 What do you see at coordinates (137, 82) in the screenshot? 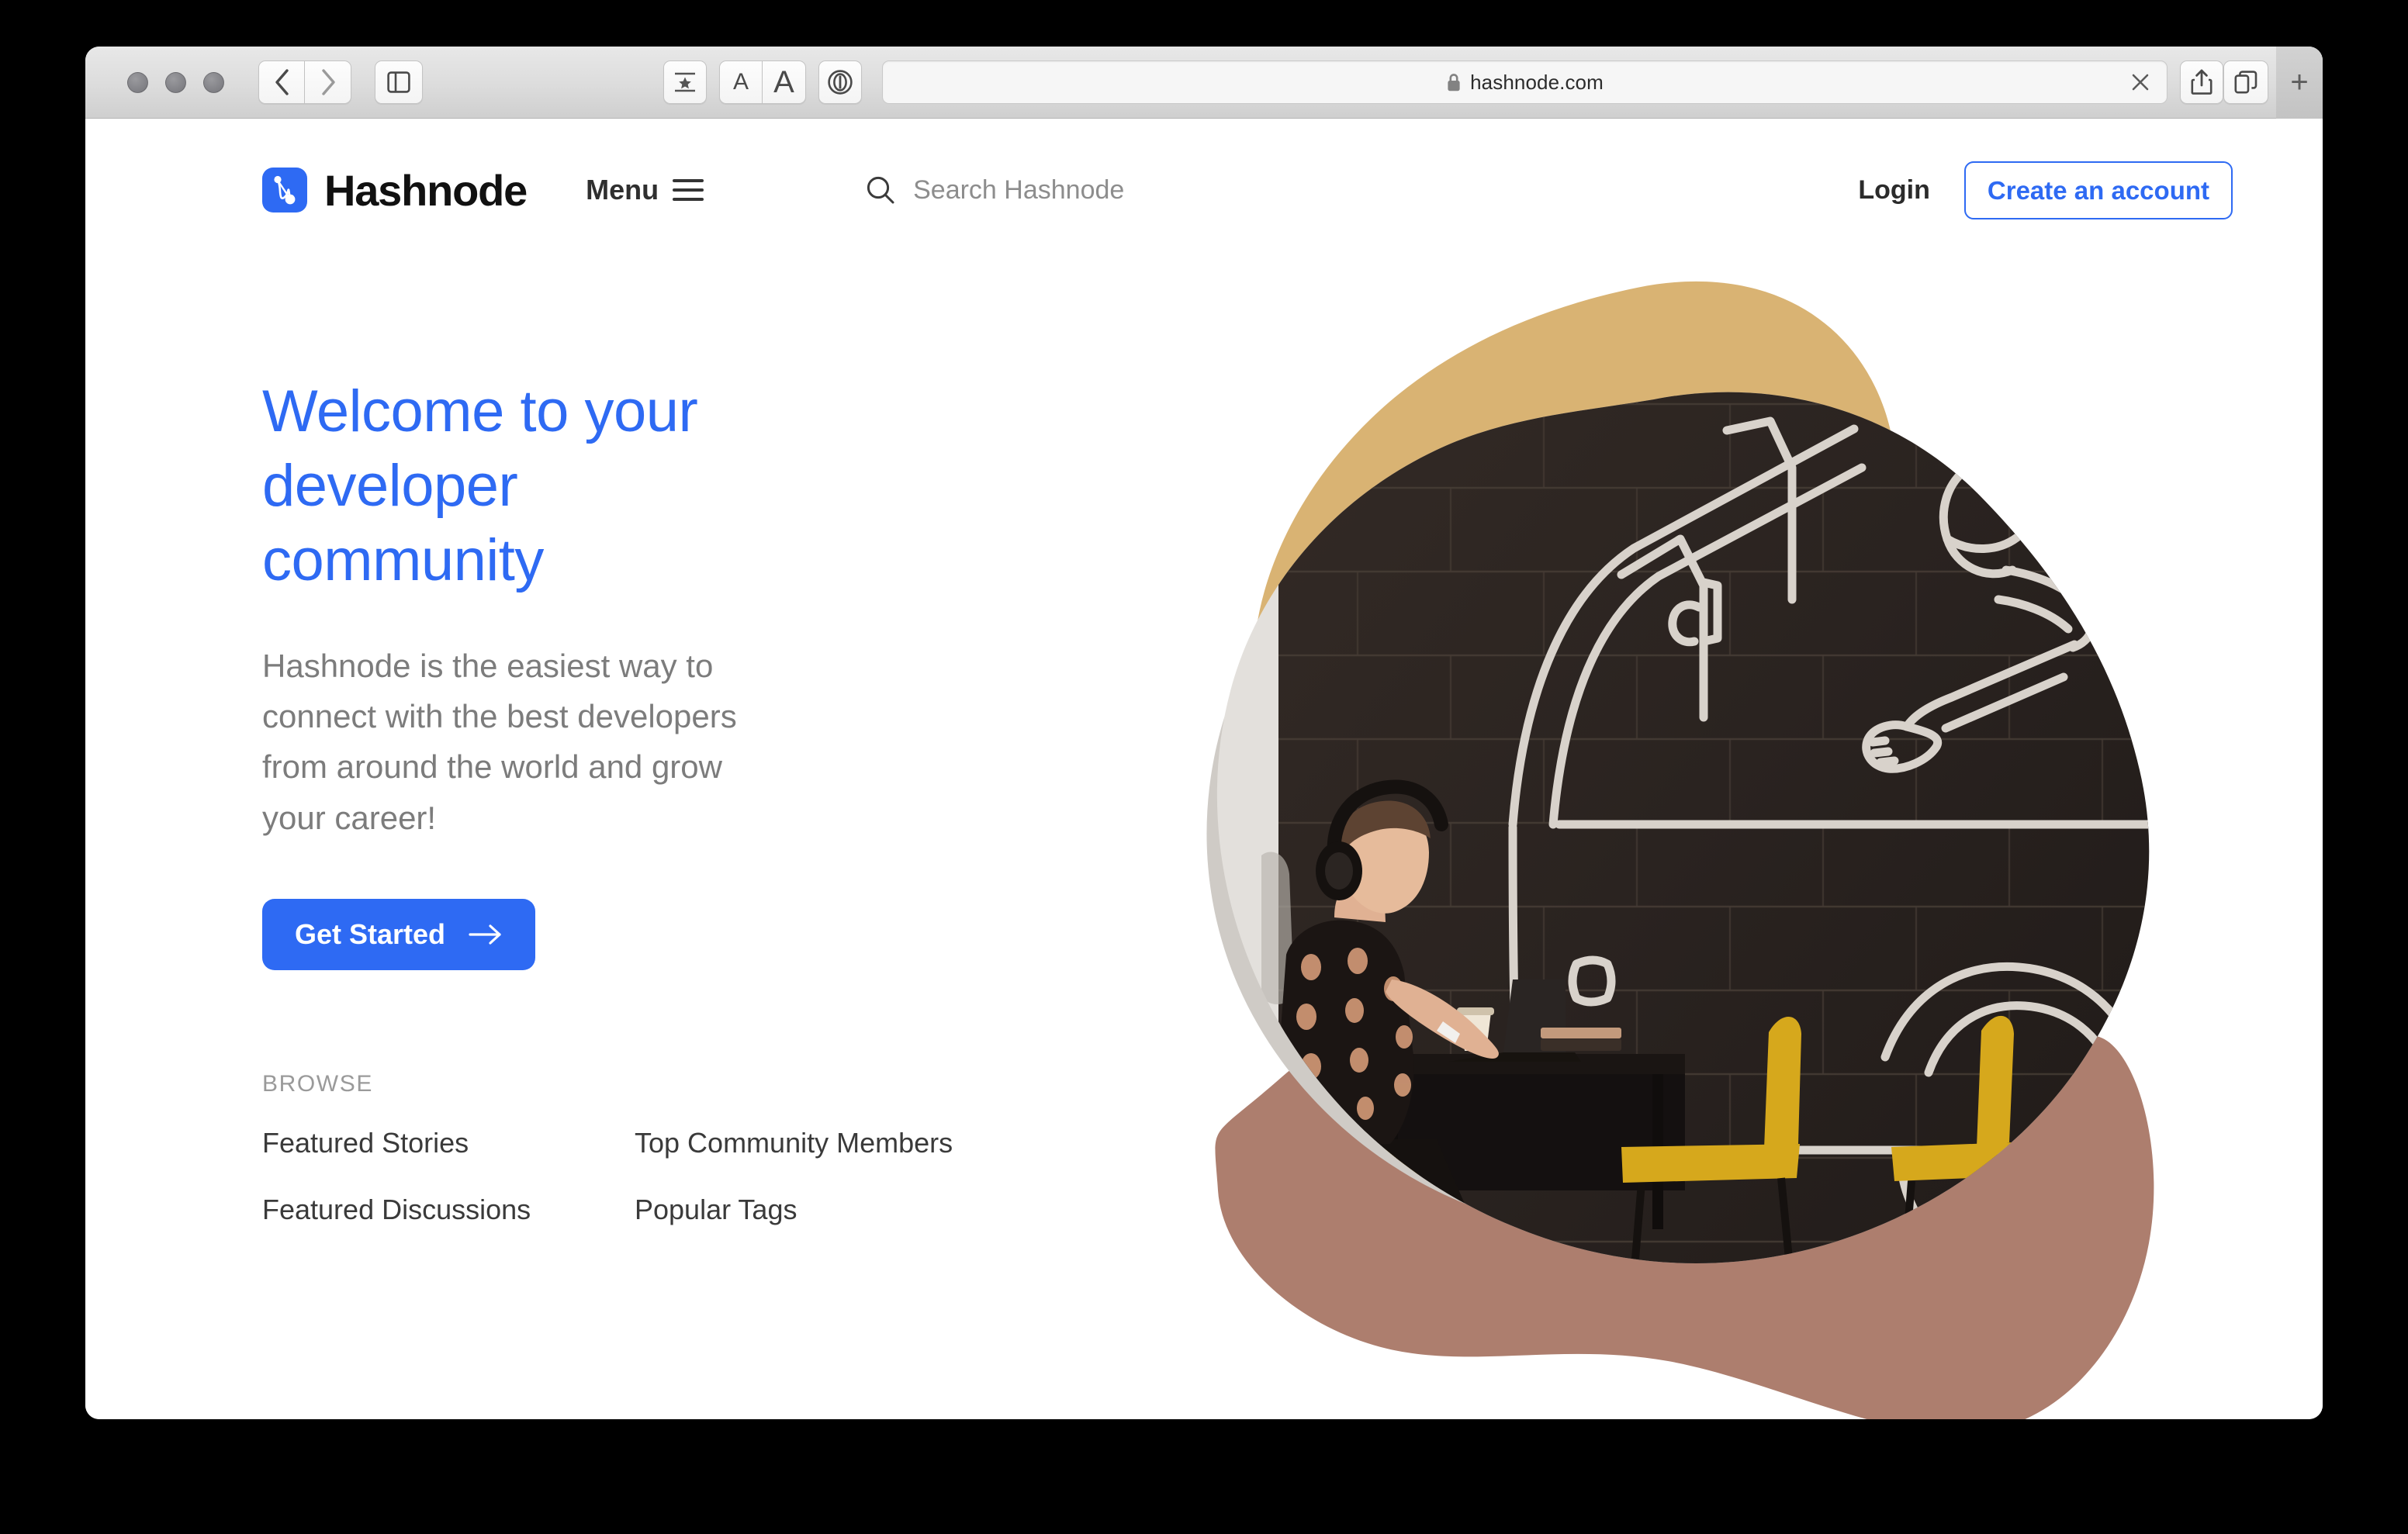
I see `close-window-button` at bounding box center [137, 82].